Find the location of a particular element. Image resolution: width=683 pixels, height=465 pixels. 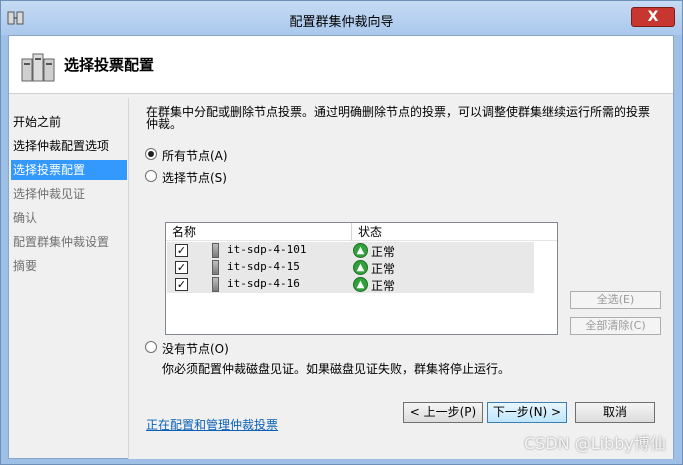

step-confirmation: 确认 is located at coordinates (25, 218).